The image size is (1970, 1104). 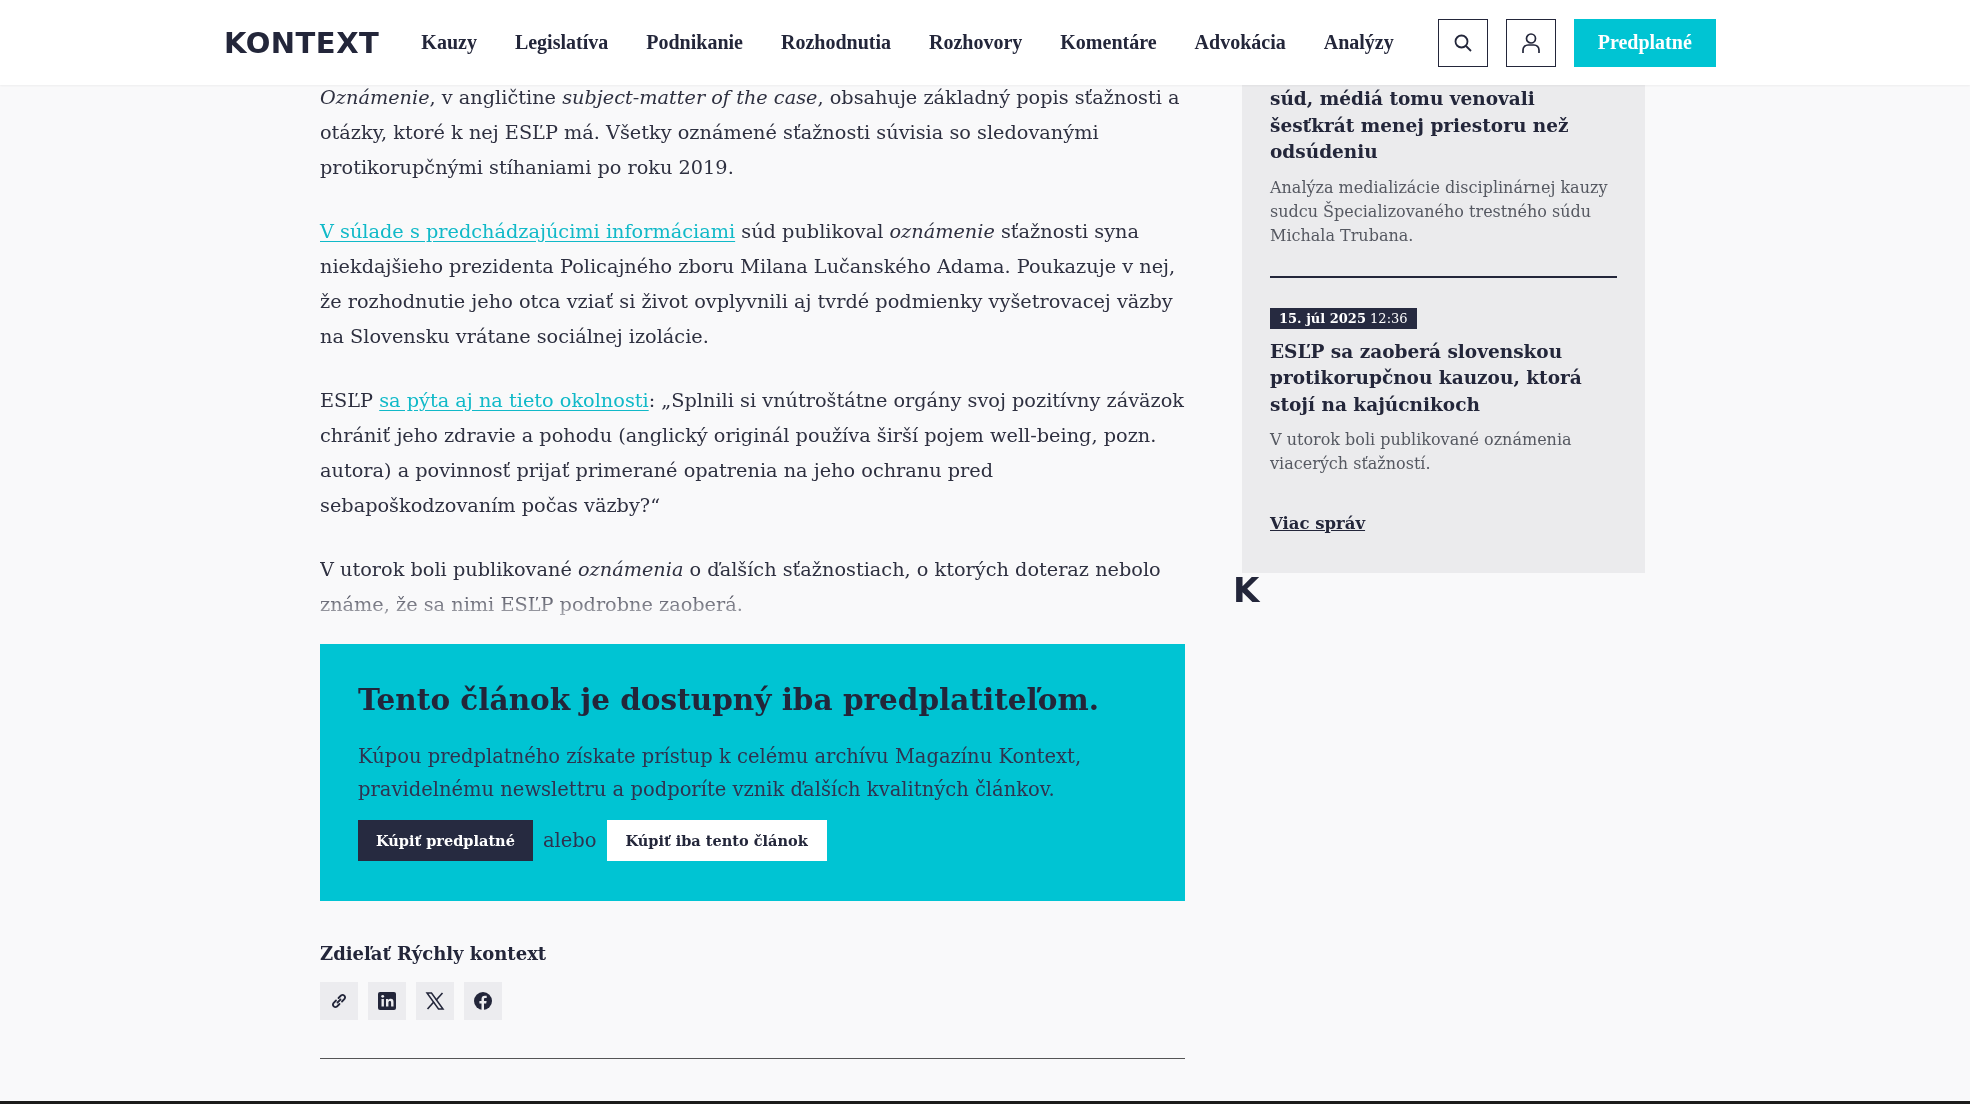 I want to click on news-summary: V utorok boli publikované oznámenia viacerých sťažností., so click(x=1421, y=452).